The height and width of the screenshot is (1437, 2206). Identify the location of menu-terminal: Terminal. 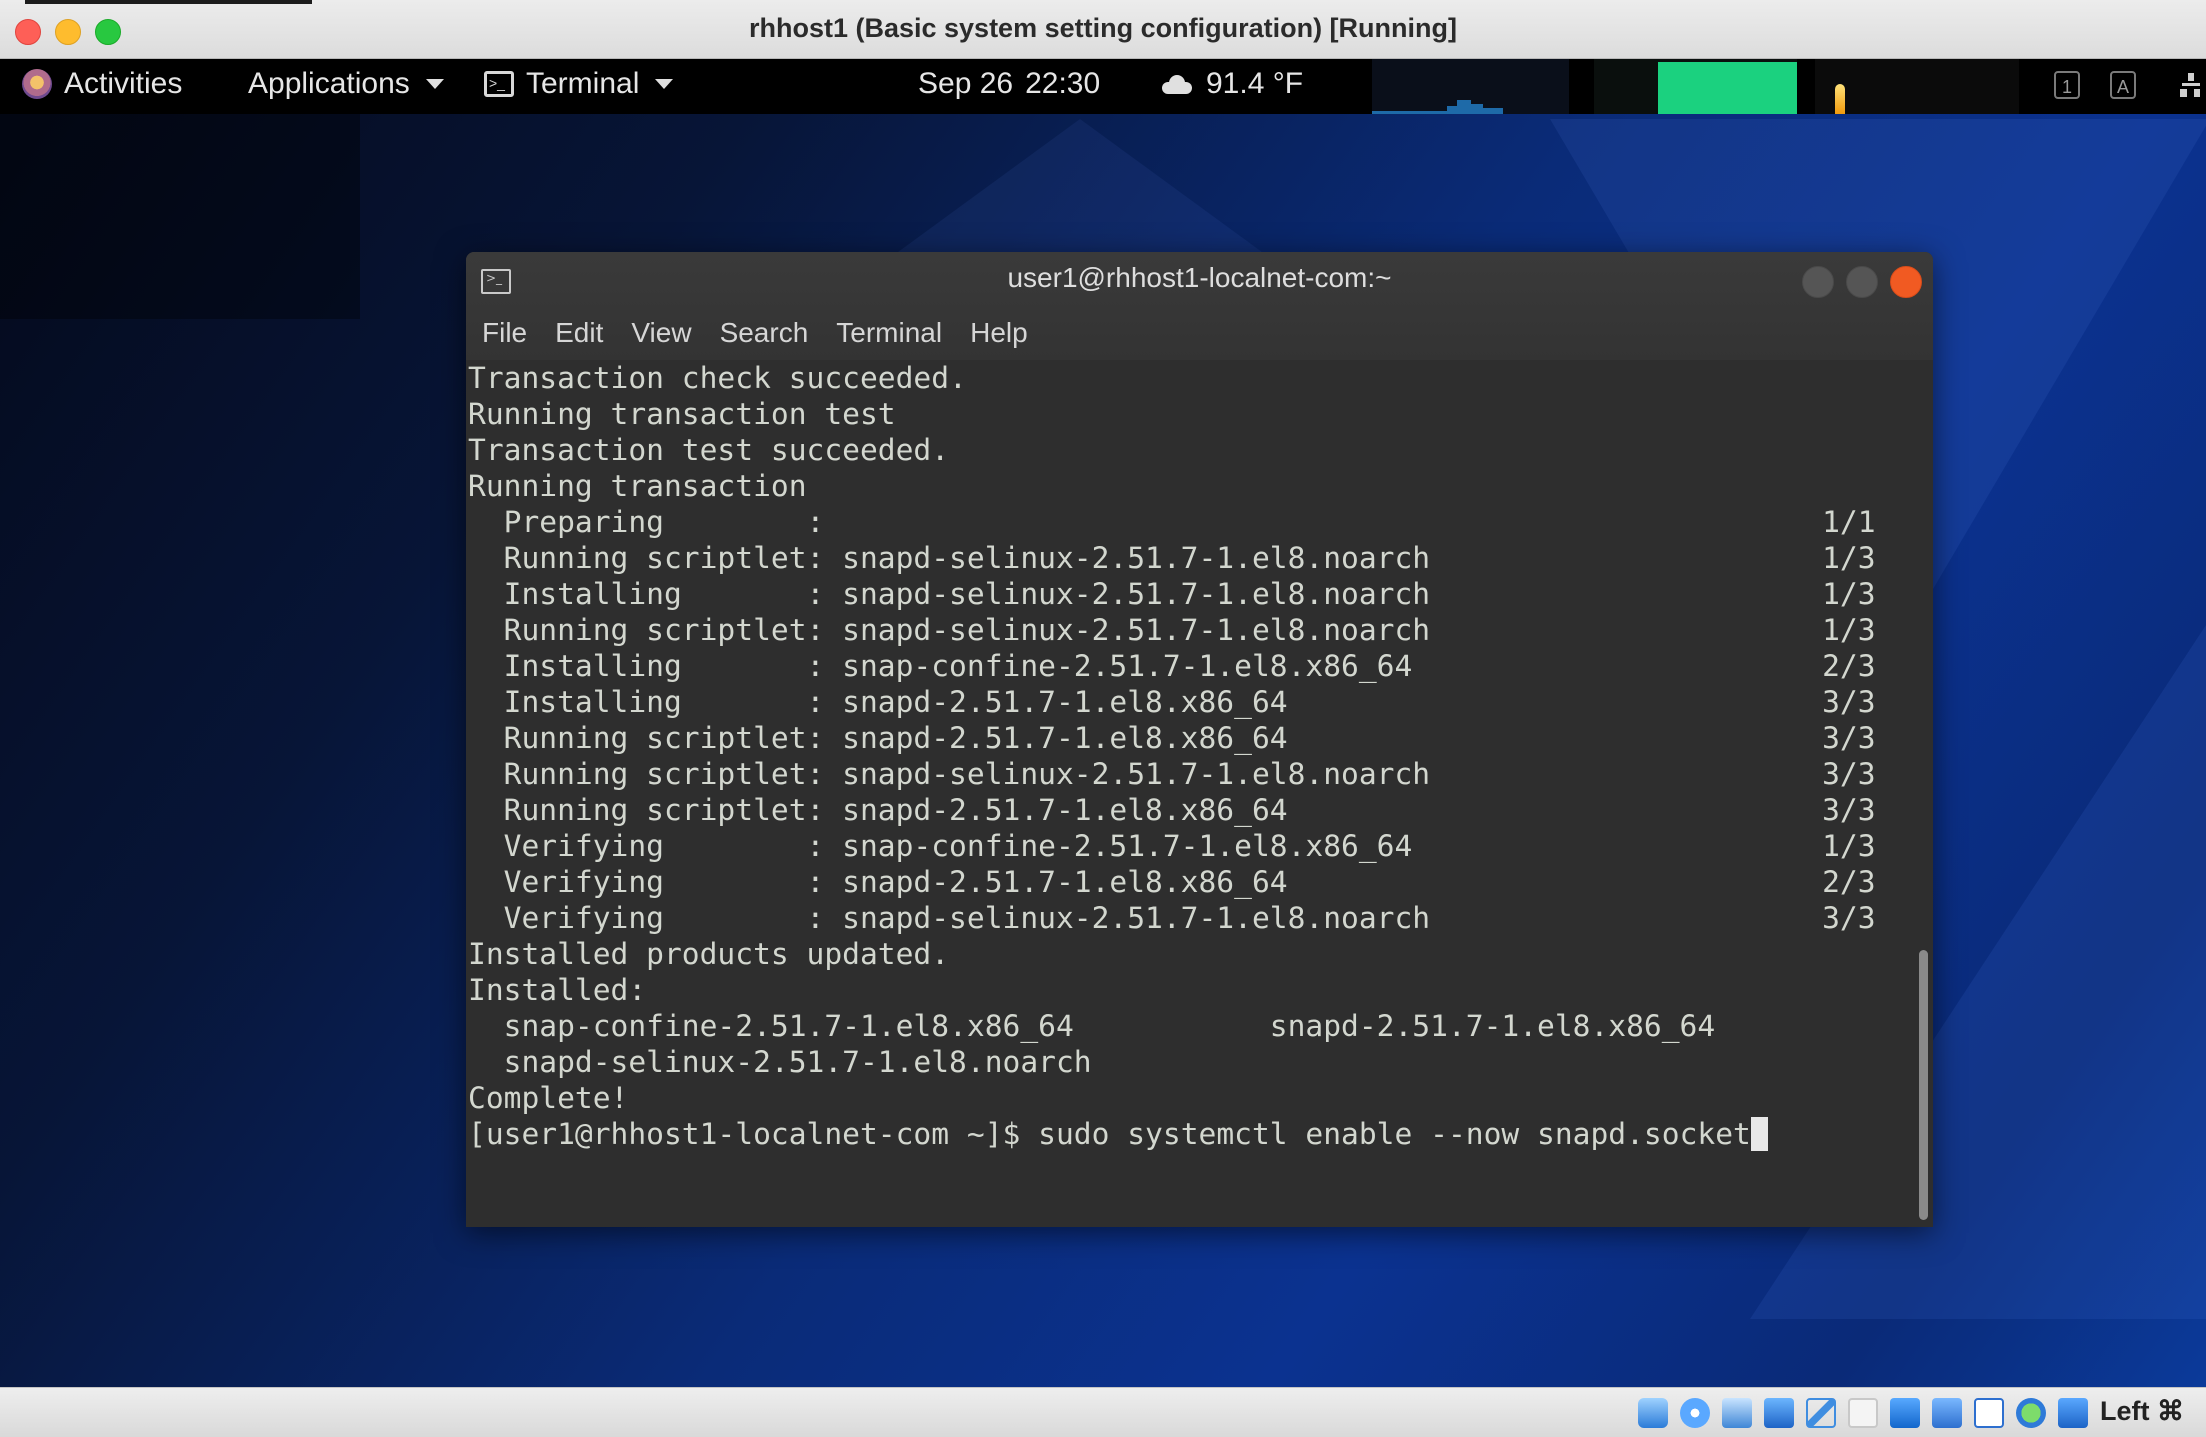
(889, 333).